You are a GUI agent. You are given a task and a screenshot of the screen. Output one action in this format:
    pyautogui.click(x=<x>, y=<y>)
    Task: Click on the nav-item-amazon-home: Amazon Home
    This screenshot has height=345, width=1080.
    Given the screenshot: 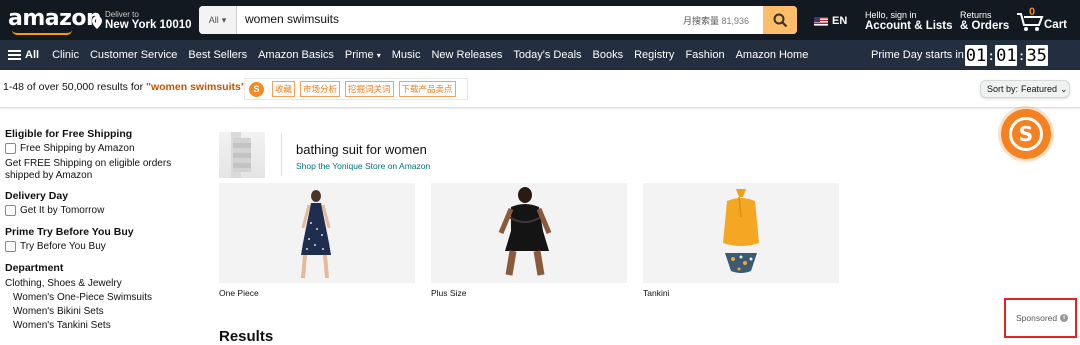 What is the action you would take?
    pyautogui.click(x=772, y=55)
    